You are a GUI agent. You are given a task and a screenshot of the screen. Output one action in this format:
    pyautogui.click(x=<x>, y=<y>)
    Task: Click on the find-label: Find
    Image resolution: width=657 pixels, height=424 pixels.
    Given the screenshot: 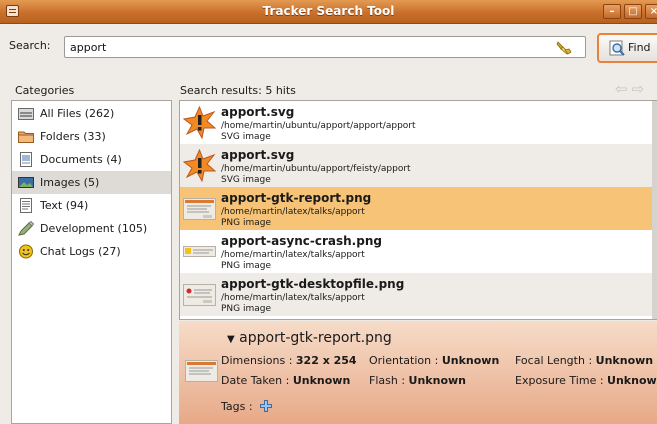 What is the action you would take?
    pyautogui.click(x=639, y=47)
    